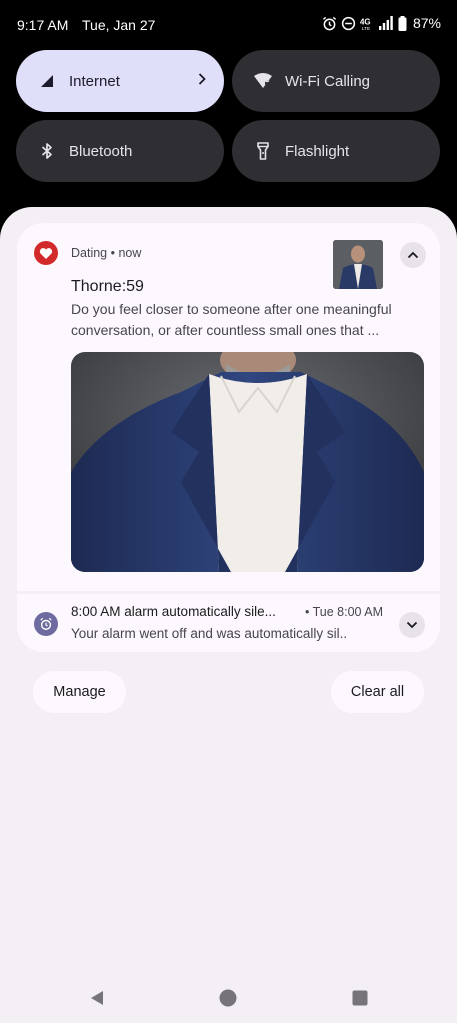 The image size is (457, 1023). What do you see at coordinates (101, 151) in the screenshot?
I see `bluetooth-tile-label: Bluetooth` at bounding box center [101, 151].